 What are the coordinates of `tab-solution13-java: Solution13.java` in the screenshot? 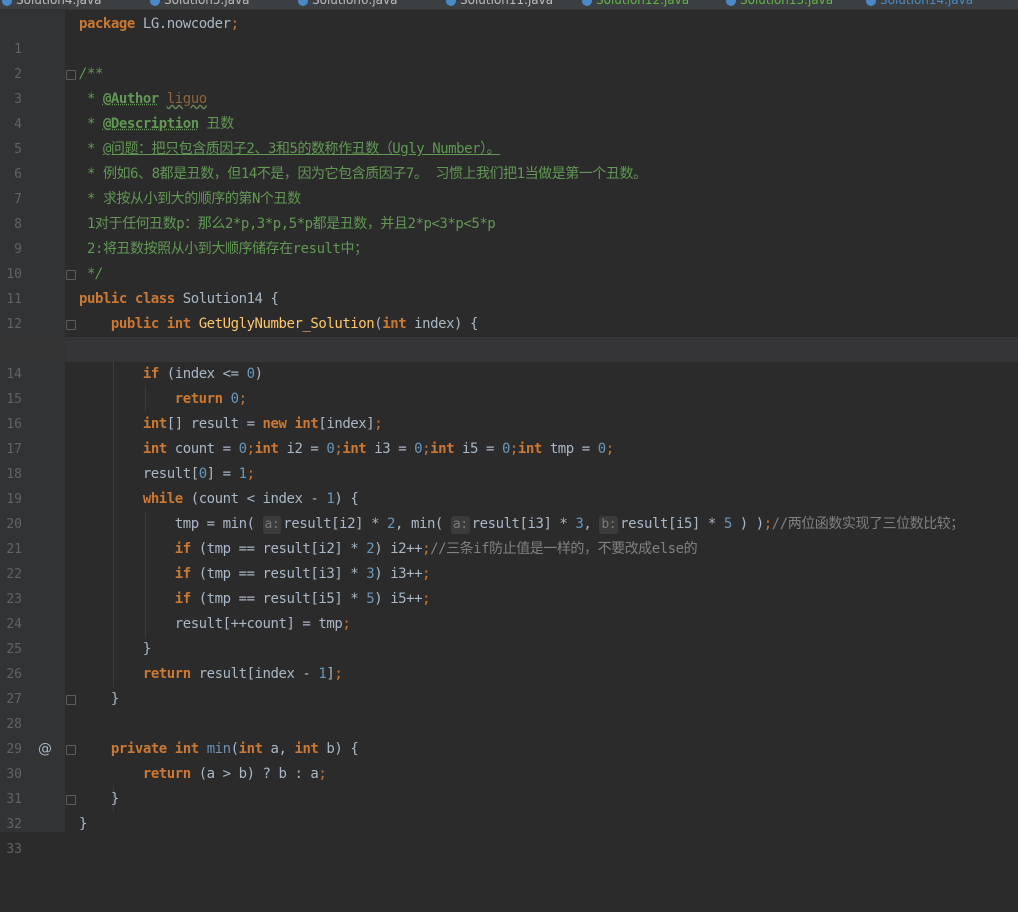 It's located at (778, 4).